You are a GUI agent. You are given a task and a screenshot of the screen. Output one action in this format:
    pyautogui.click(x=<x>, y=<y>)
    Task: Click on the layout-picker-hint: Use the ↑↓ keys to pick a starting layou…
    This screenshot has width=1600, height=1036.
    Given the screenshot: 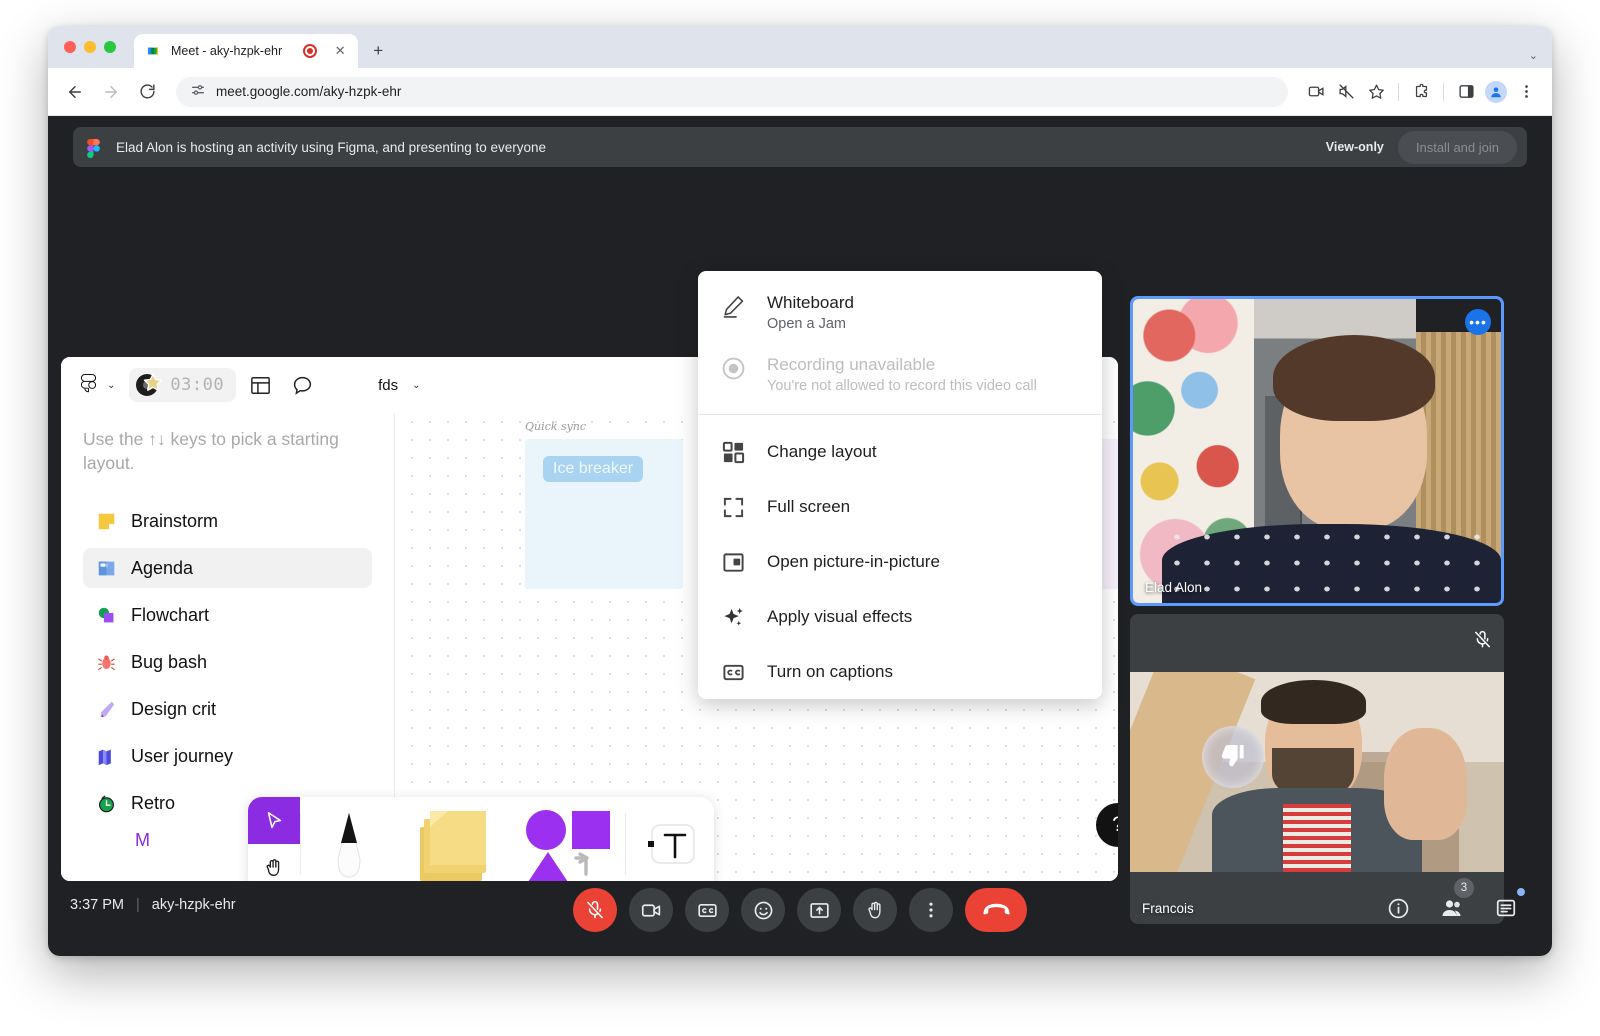 What is the action you would take?
    pyautogui.click(x=211, y=451)
    